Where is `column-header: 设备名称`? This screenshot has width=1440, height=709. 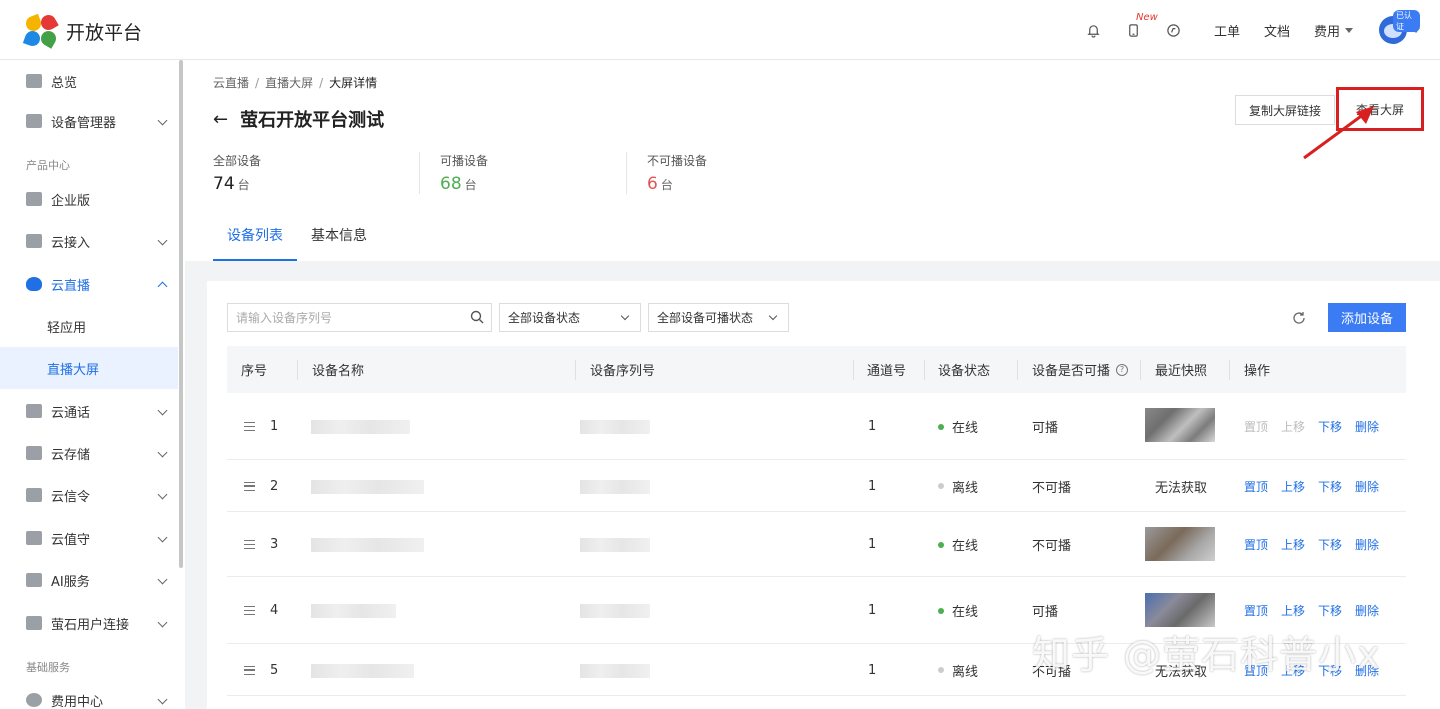 column-header: 设备名称 is located at coordinates (338, 371).